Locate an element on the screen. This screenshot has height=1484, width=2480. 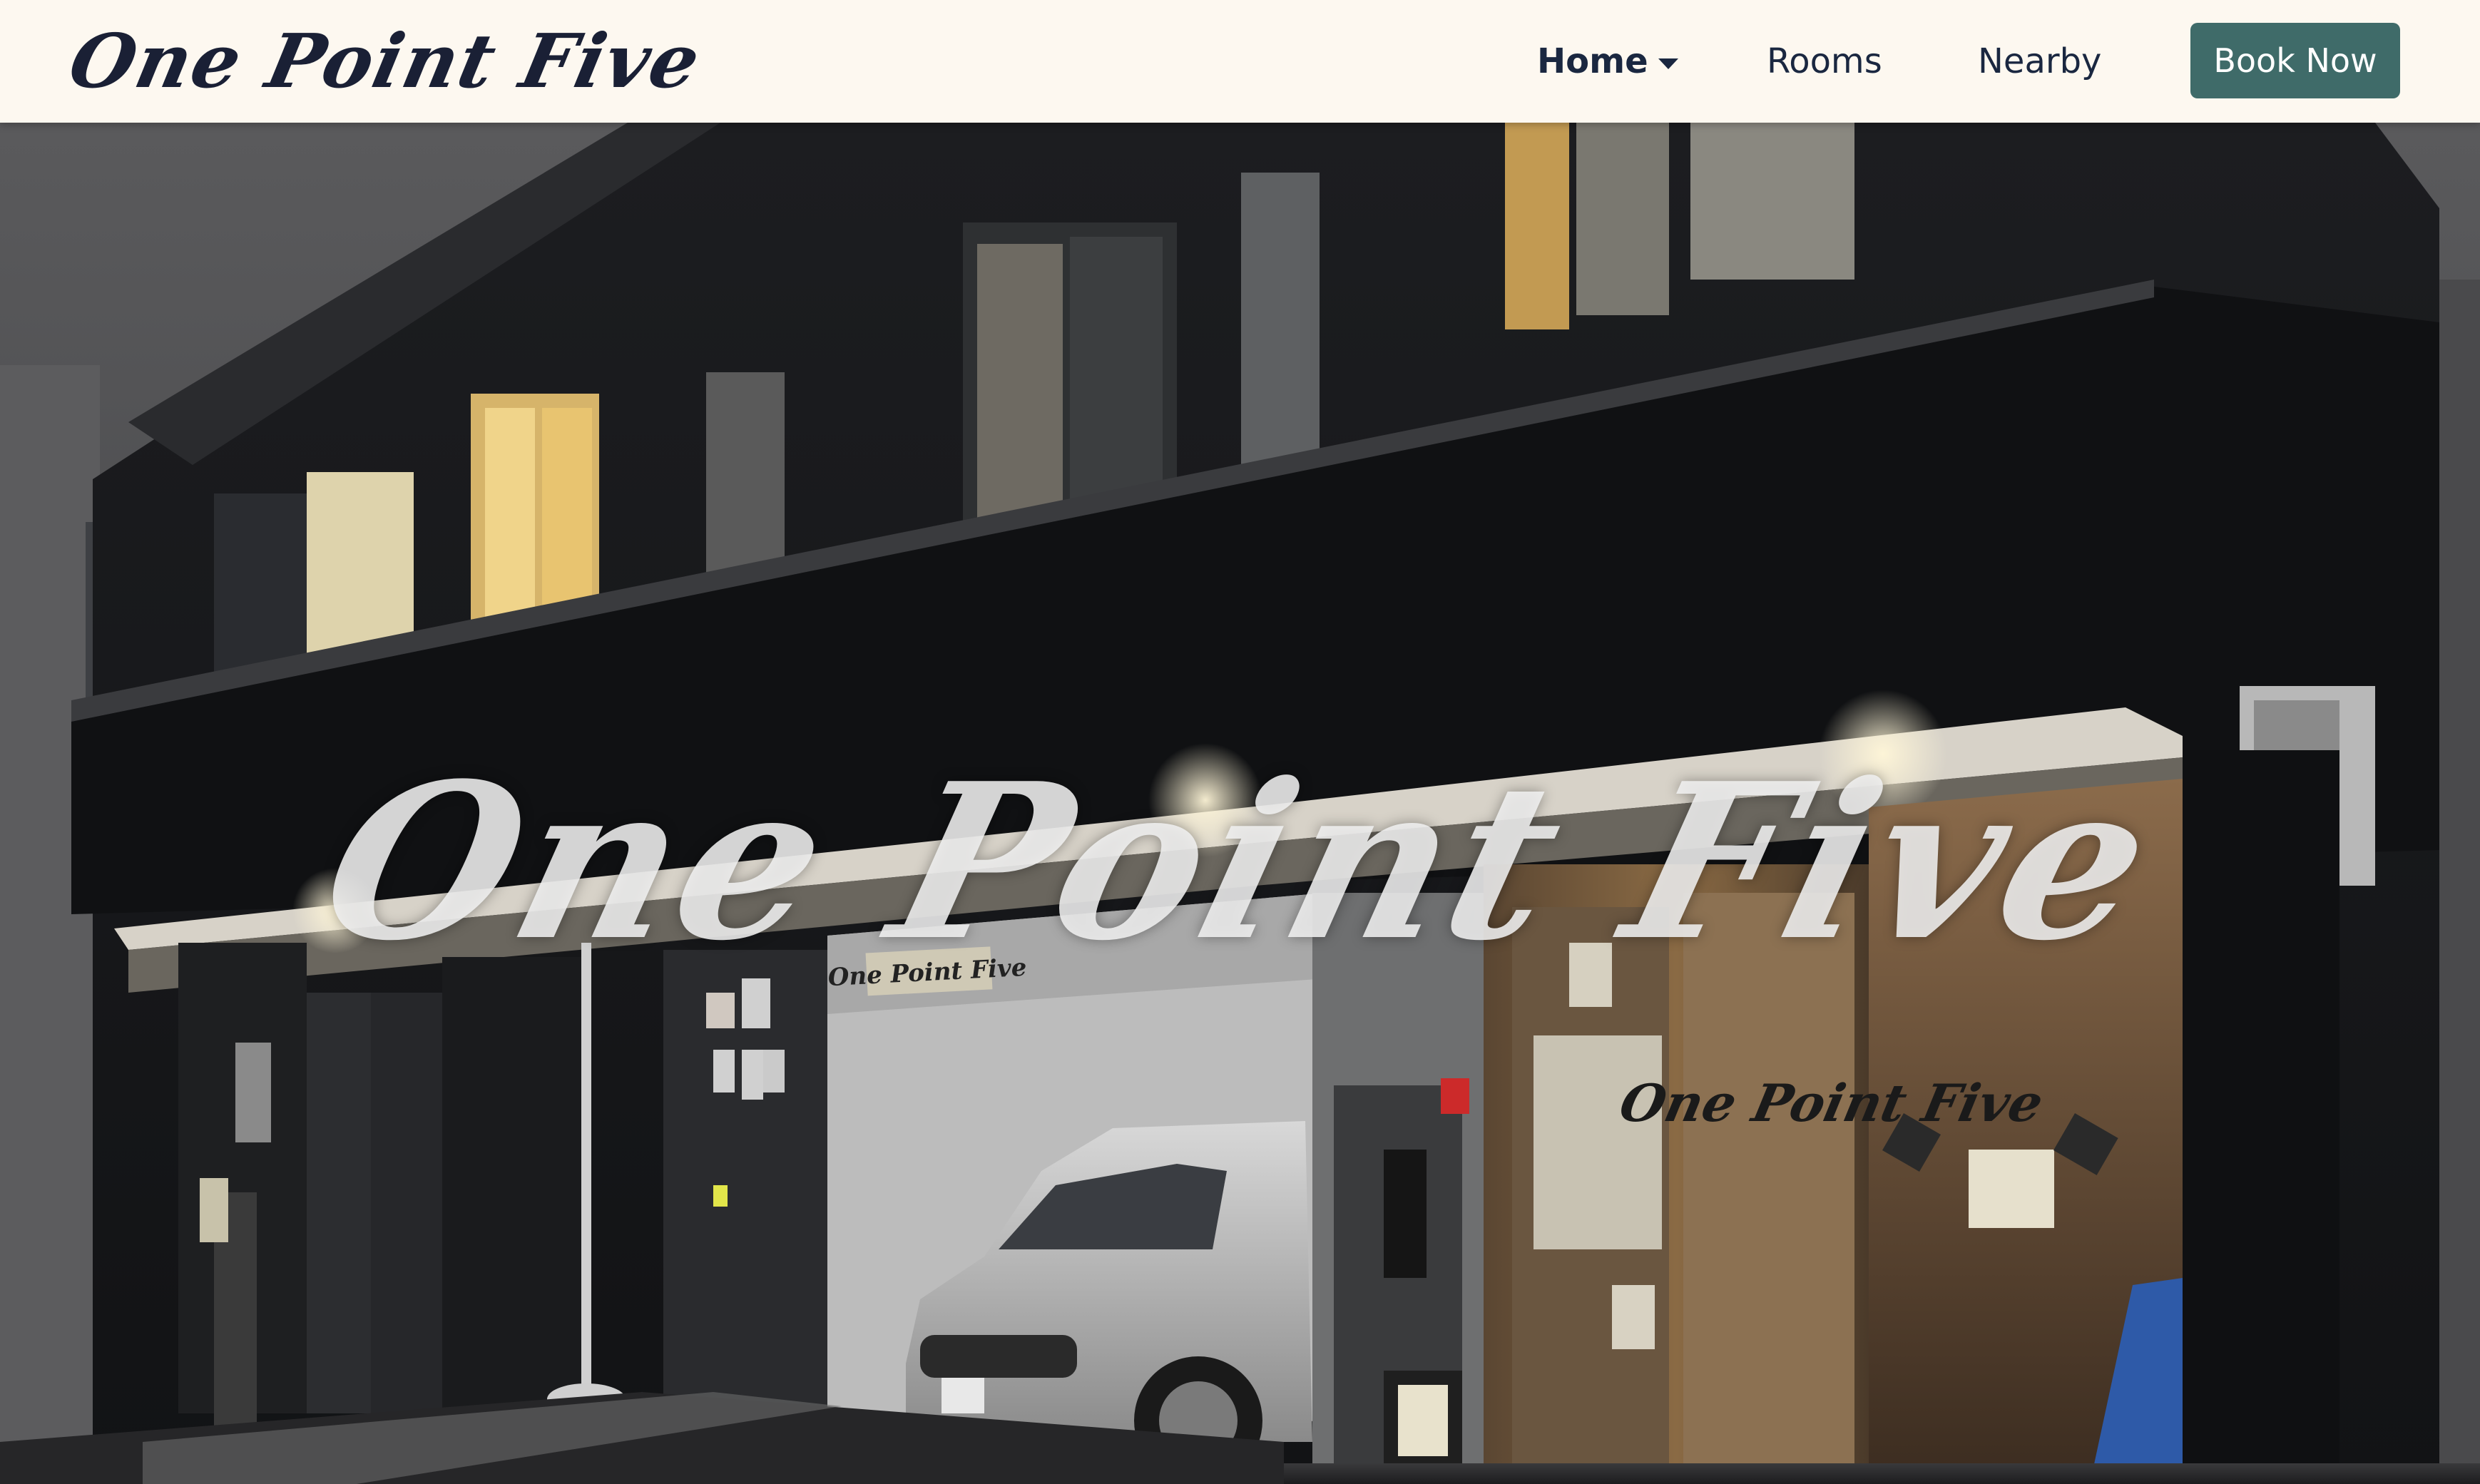
nav-home-label: Home is located at coordinates (1593, 61).